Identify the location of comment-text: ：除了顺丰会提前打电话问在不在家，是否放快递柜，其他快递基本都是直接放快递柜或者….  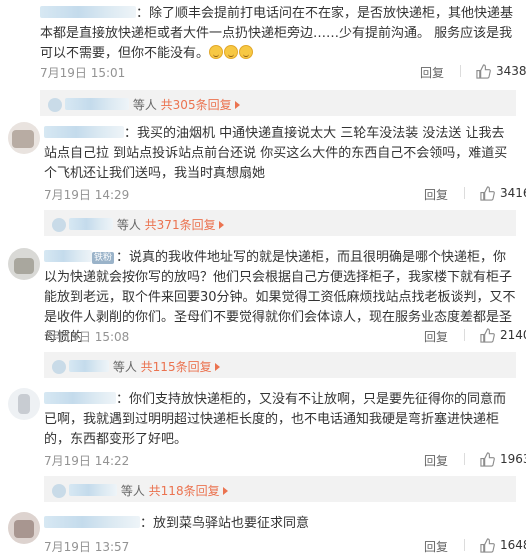
(277, 33).